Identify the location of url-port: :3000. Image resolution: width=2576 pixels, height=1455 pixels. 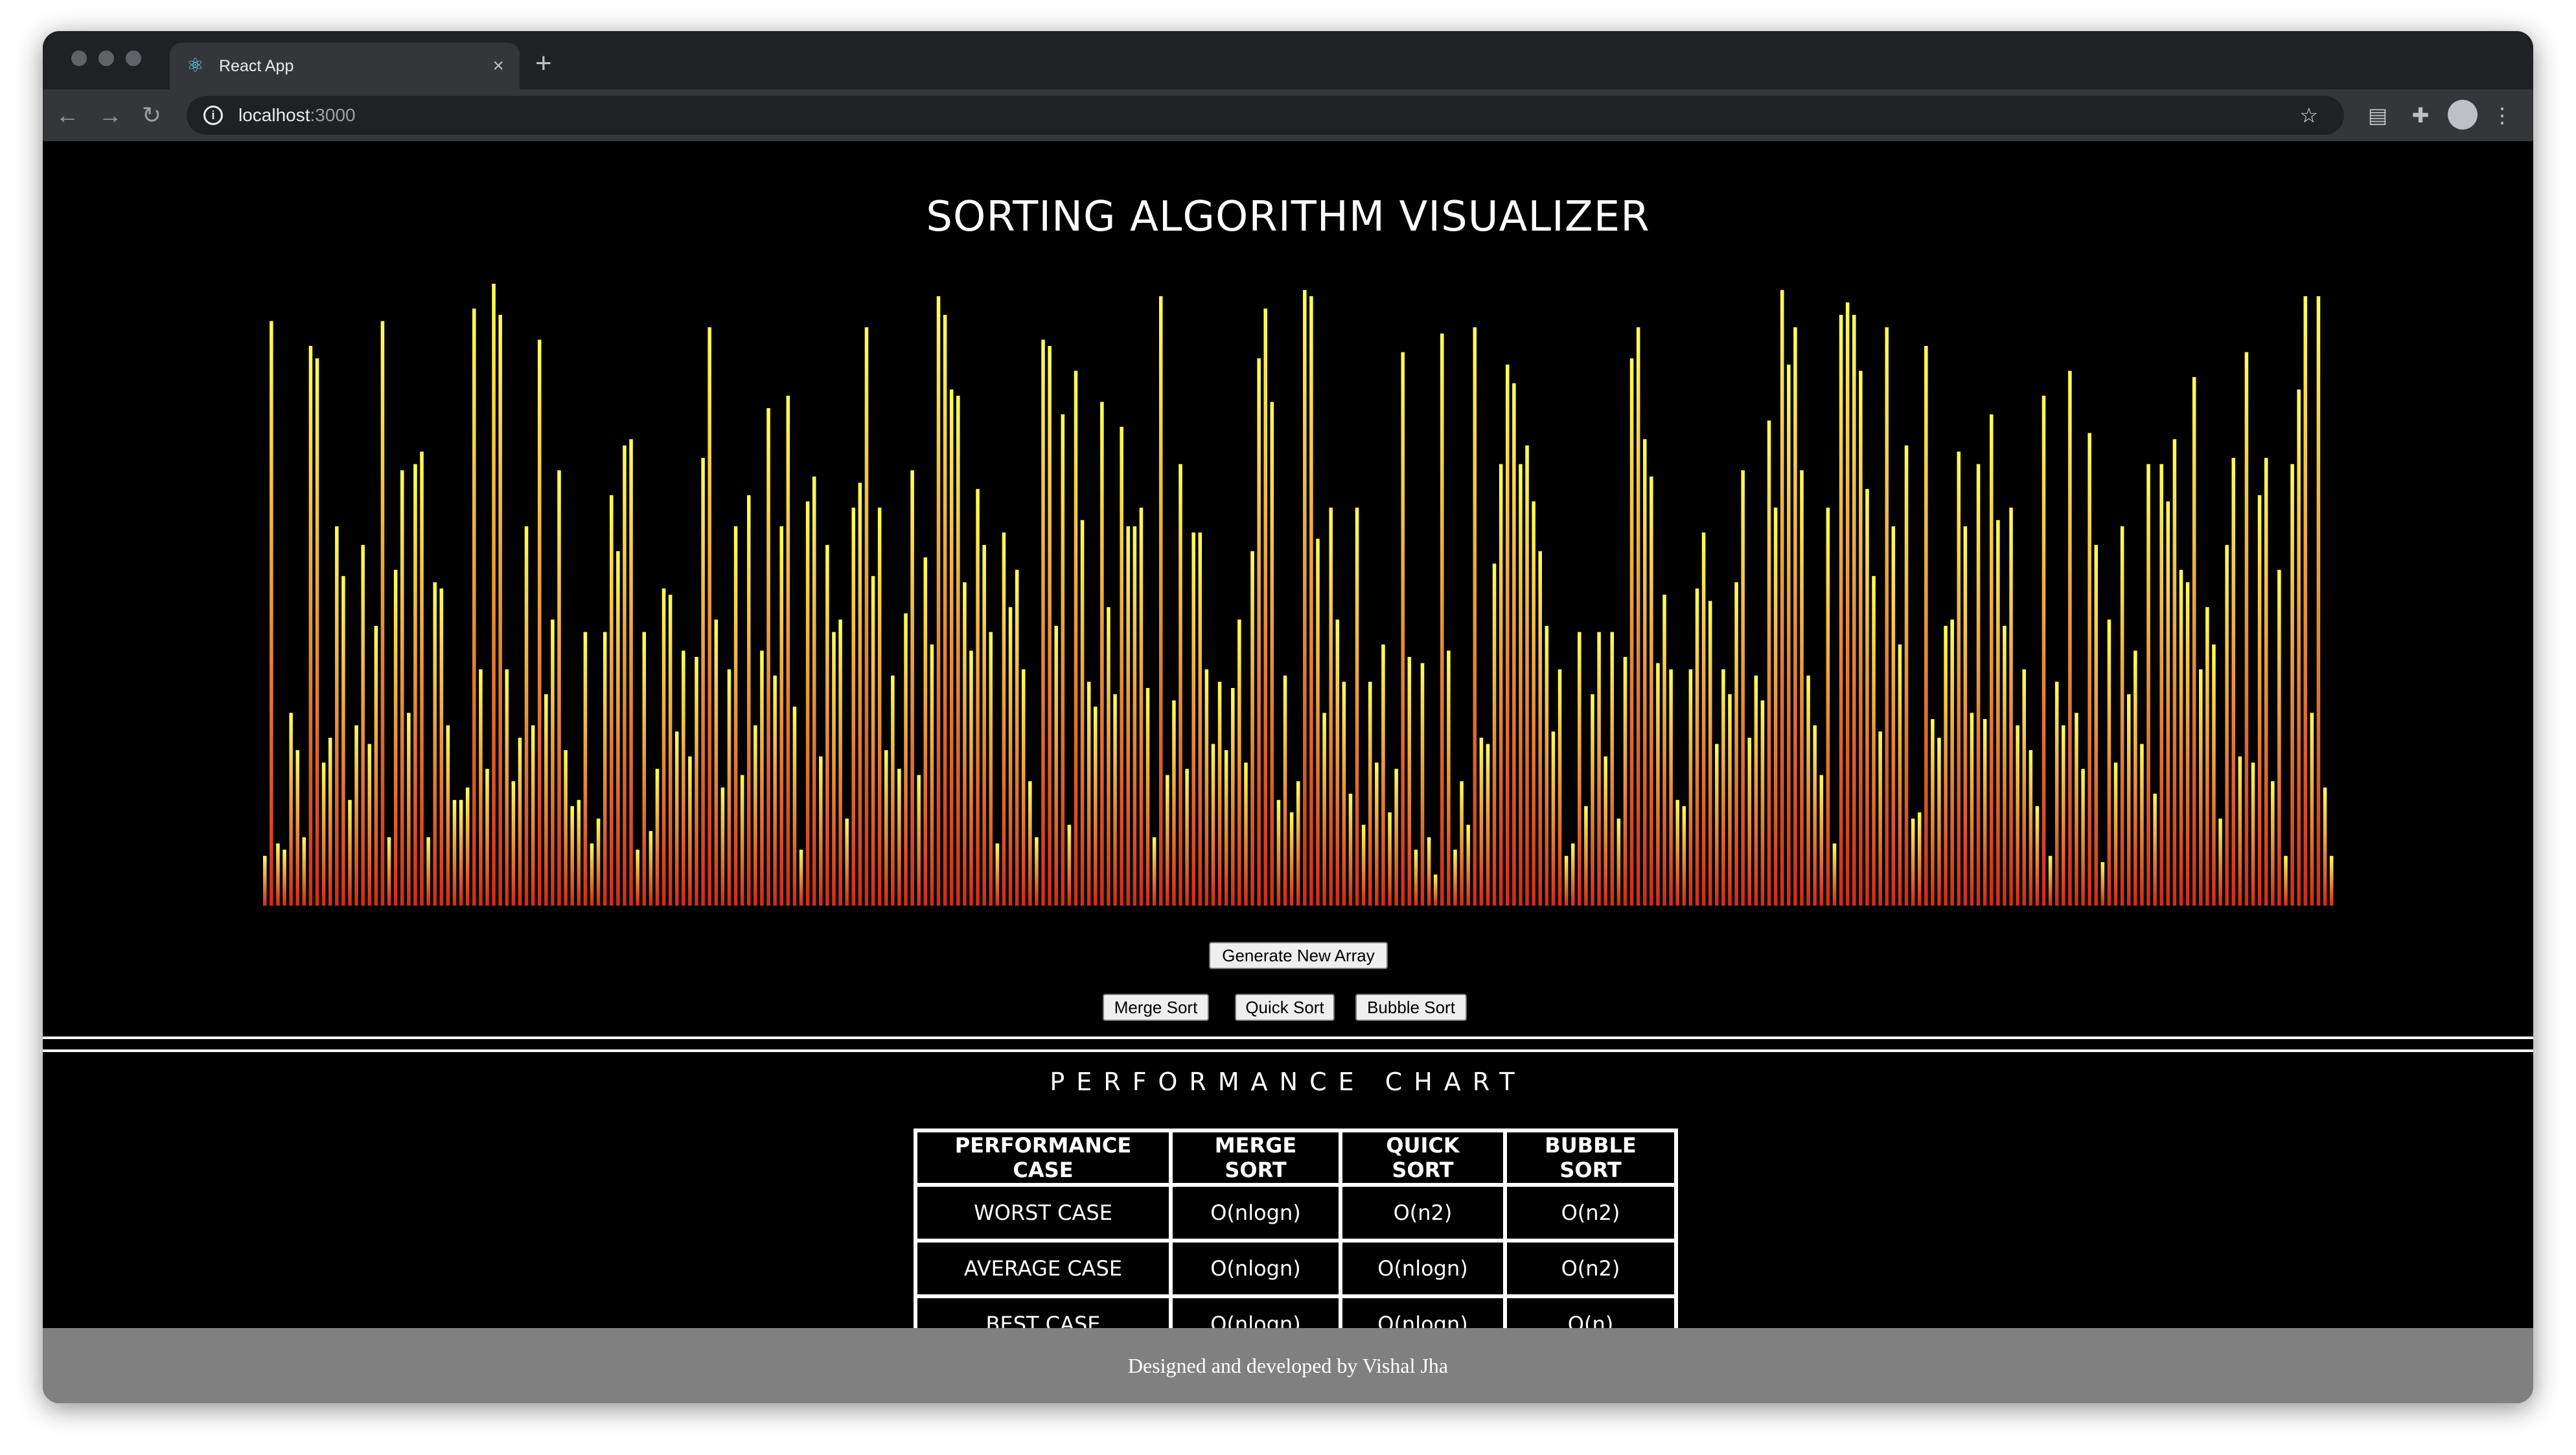
(333, 115).